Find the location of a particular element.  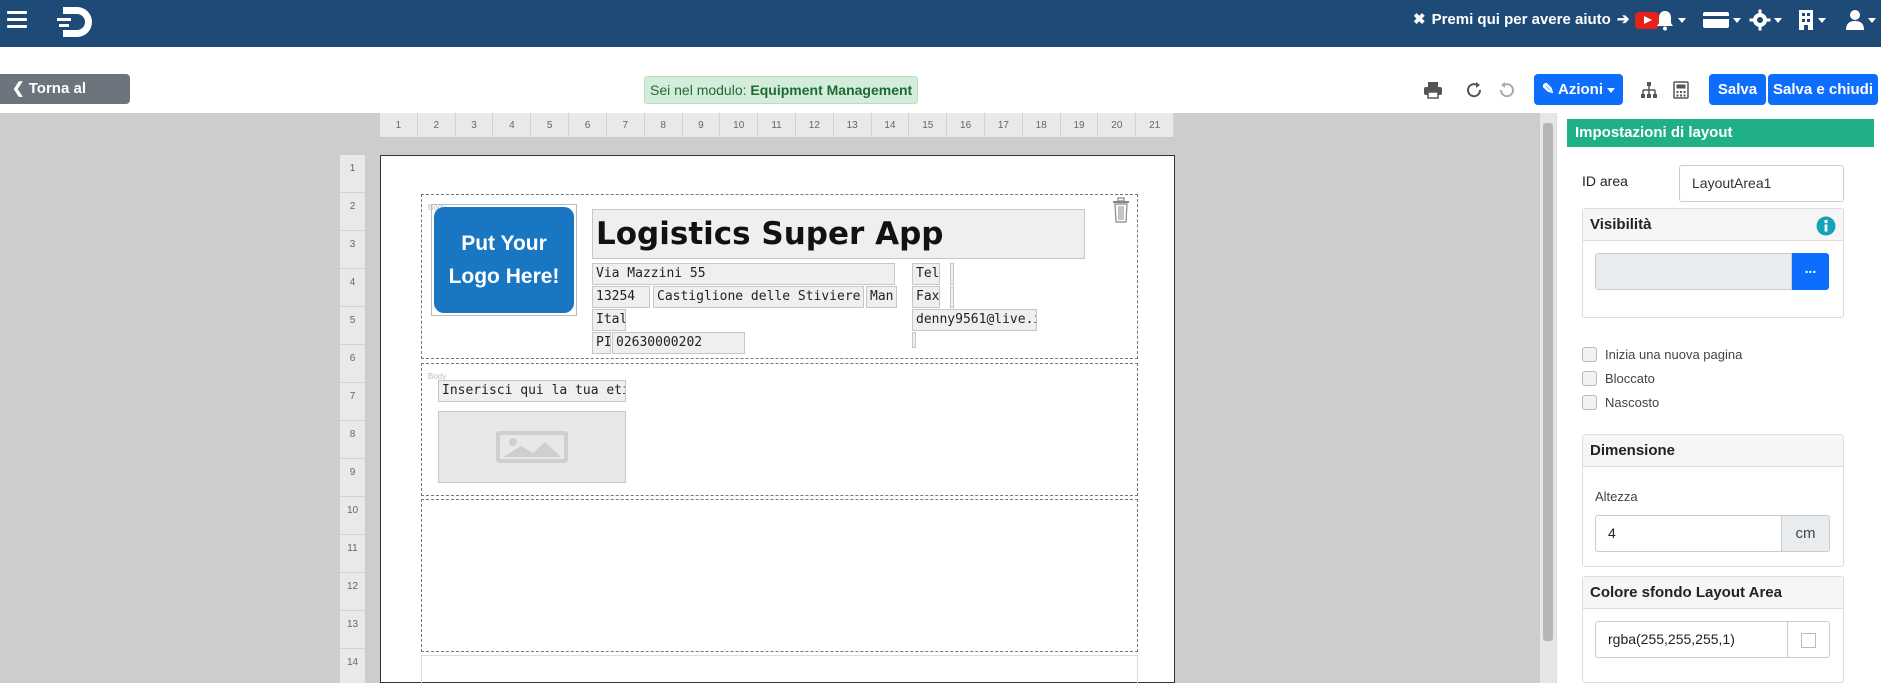

user-dropdown is located at coordinates (1860, 20).